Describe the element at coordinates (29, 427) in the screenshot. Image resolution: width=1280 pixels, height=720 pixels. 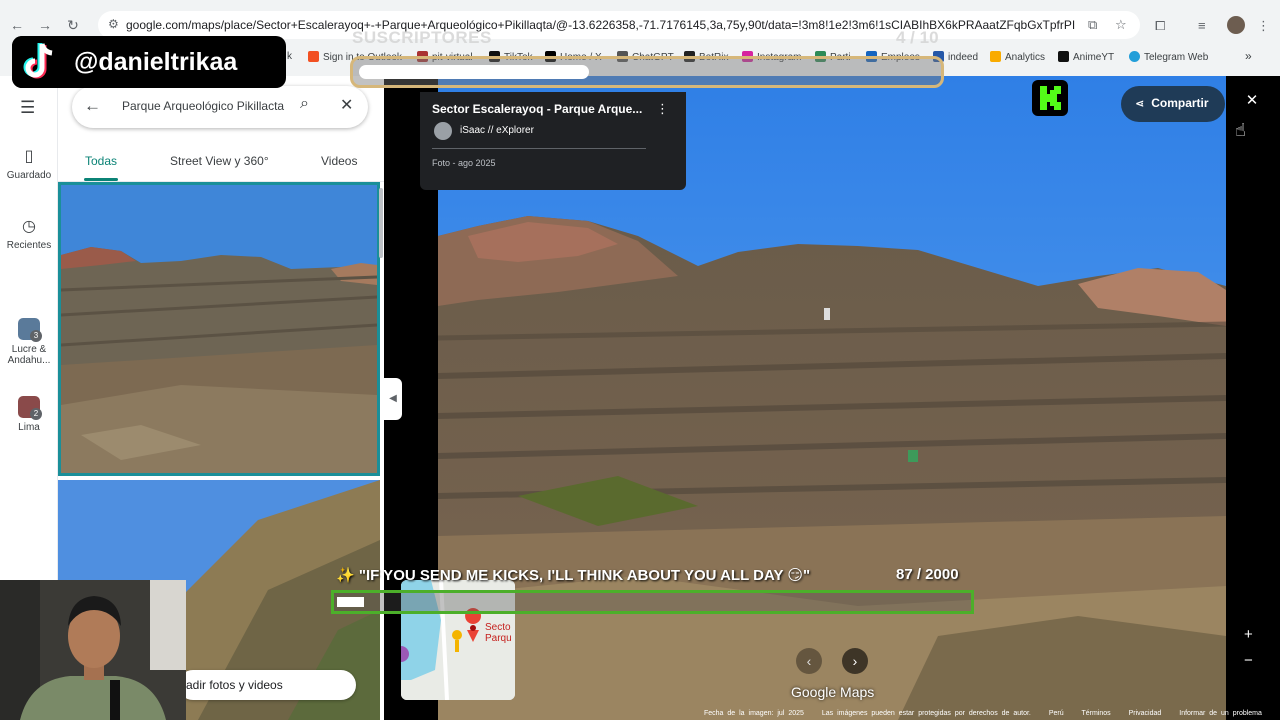
I see `rail-item-label: Lima` at that location.